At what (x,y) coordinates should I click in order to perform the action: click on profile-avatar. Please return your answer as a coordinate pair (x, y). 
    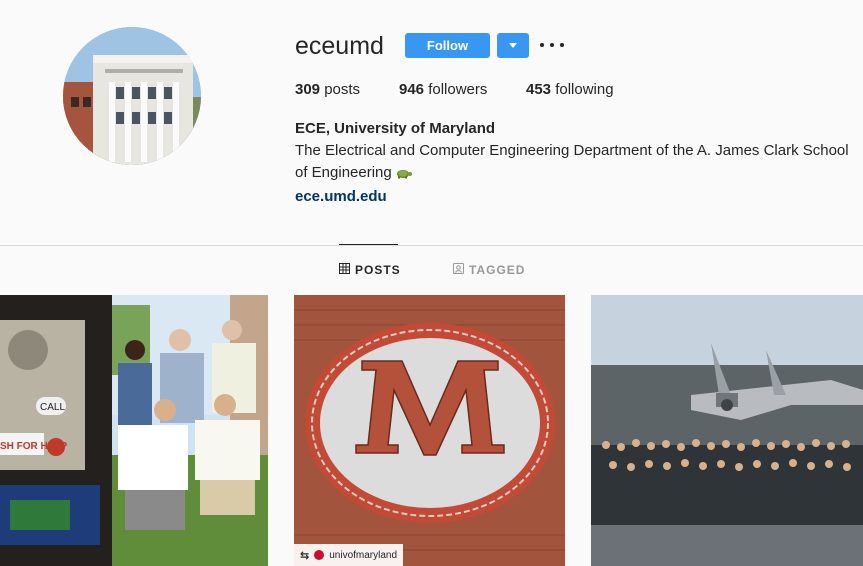
    Looking at the image, I should click on (132, 96).